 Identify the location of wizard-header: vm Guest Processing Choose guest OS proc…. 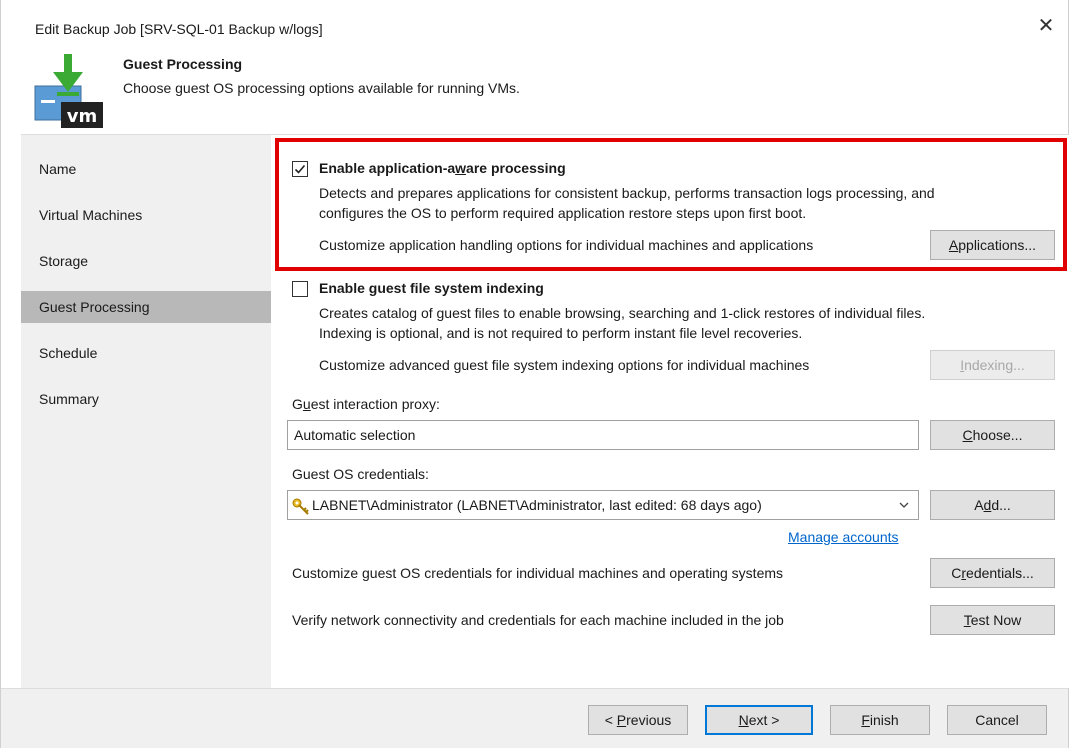
(534, 89).